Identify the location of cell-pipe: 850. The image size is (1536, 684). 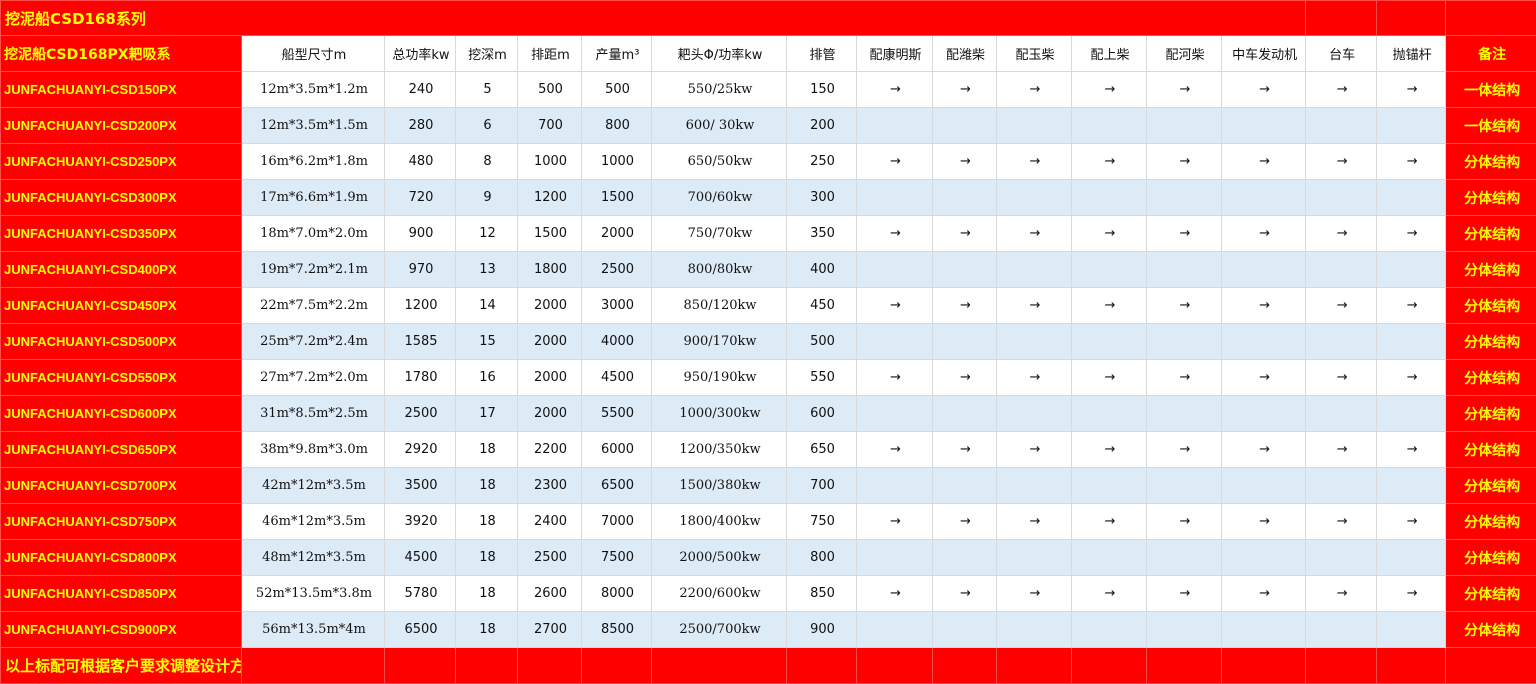
(821, 593).